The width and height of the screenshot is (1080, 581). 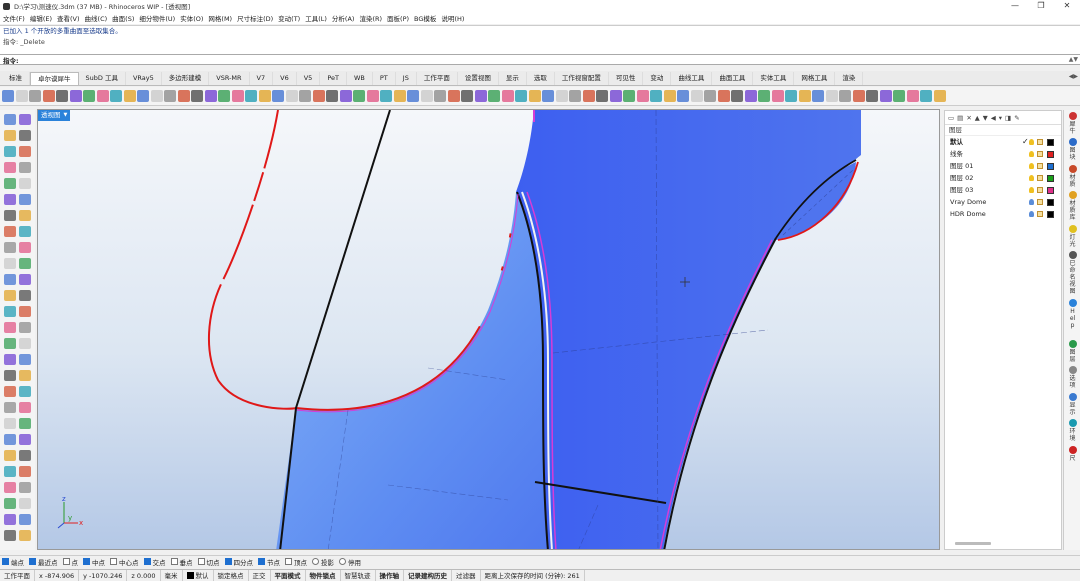 I want to click on tab-visibility: 可见性, so click(x=626, y=78).